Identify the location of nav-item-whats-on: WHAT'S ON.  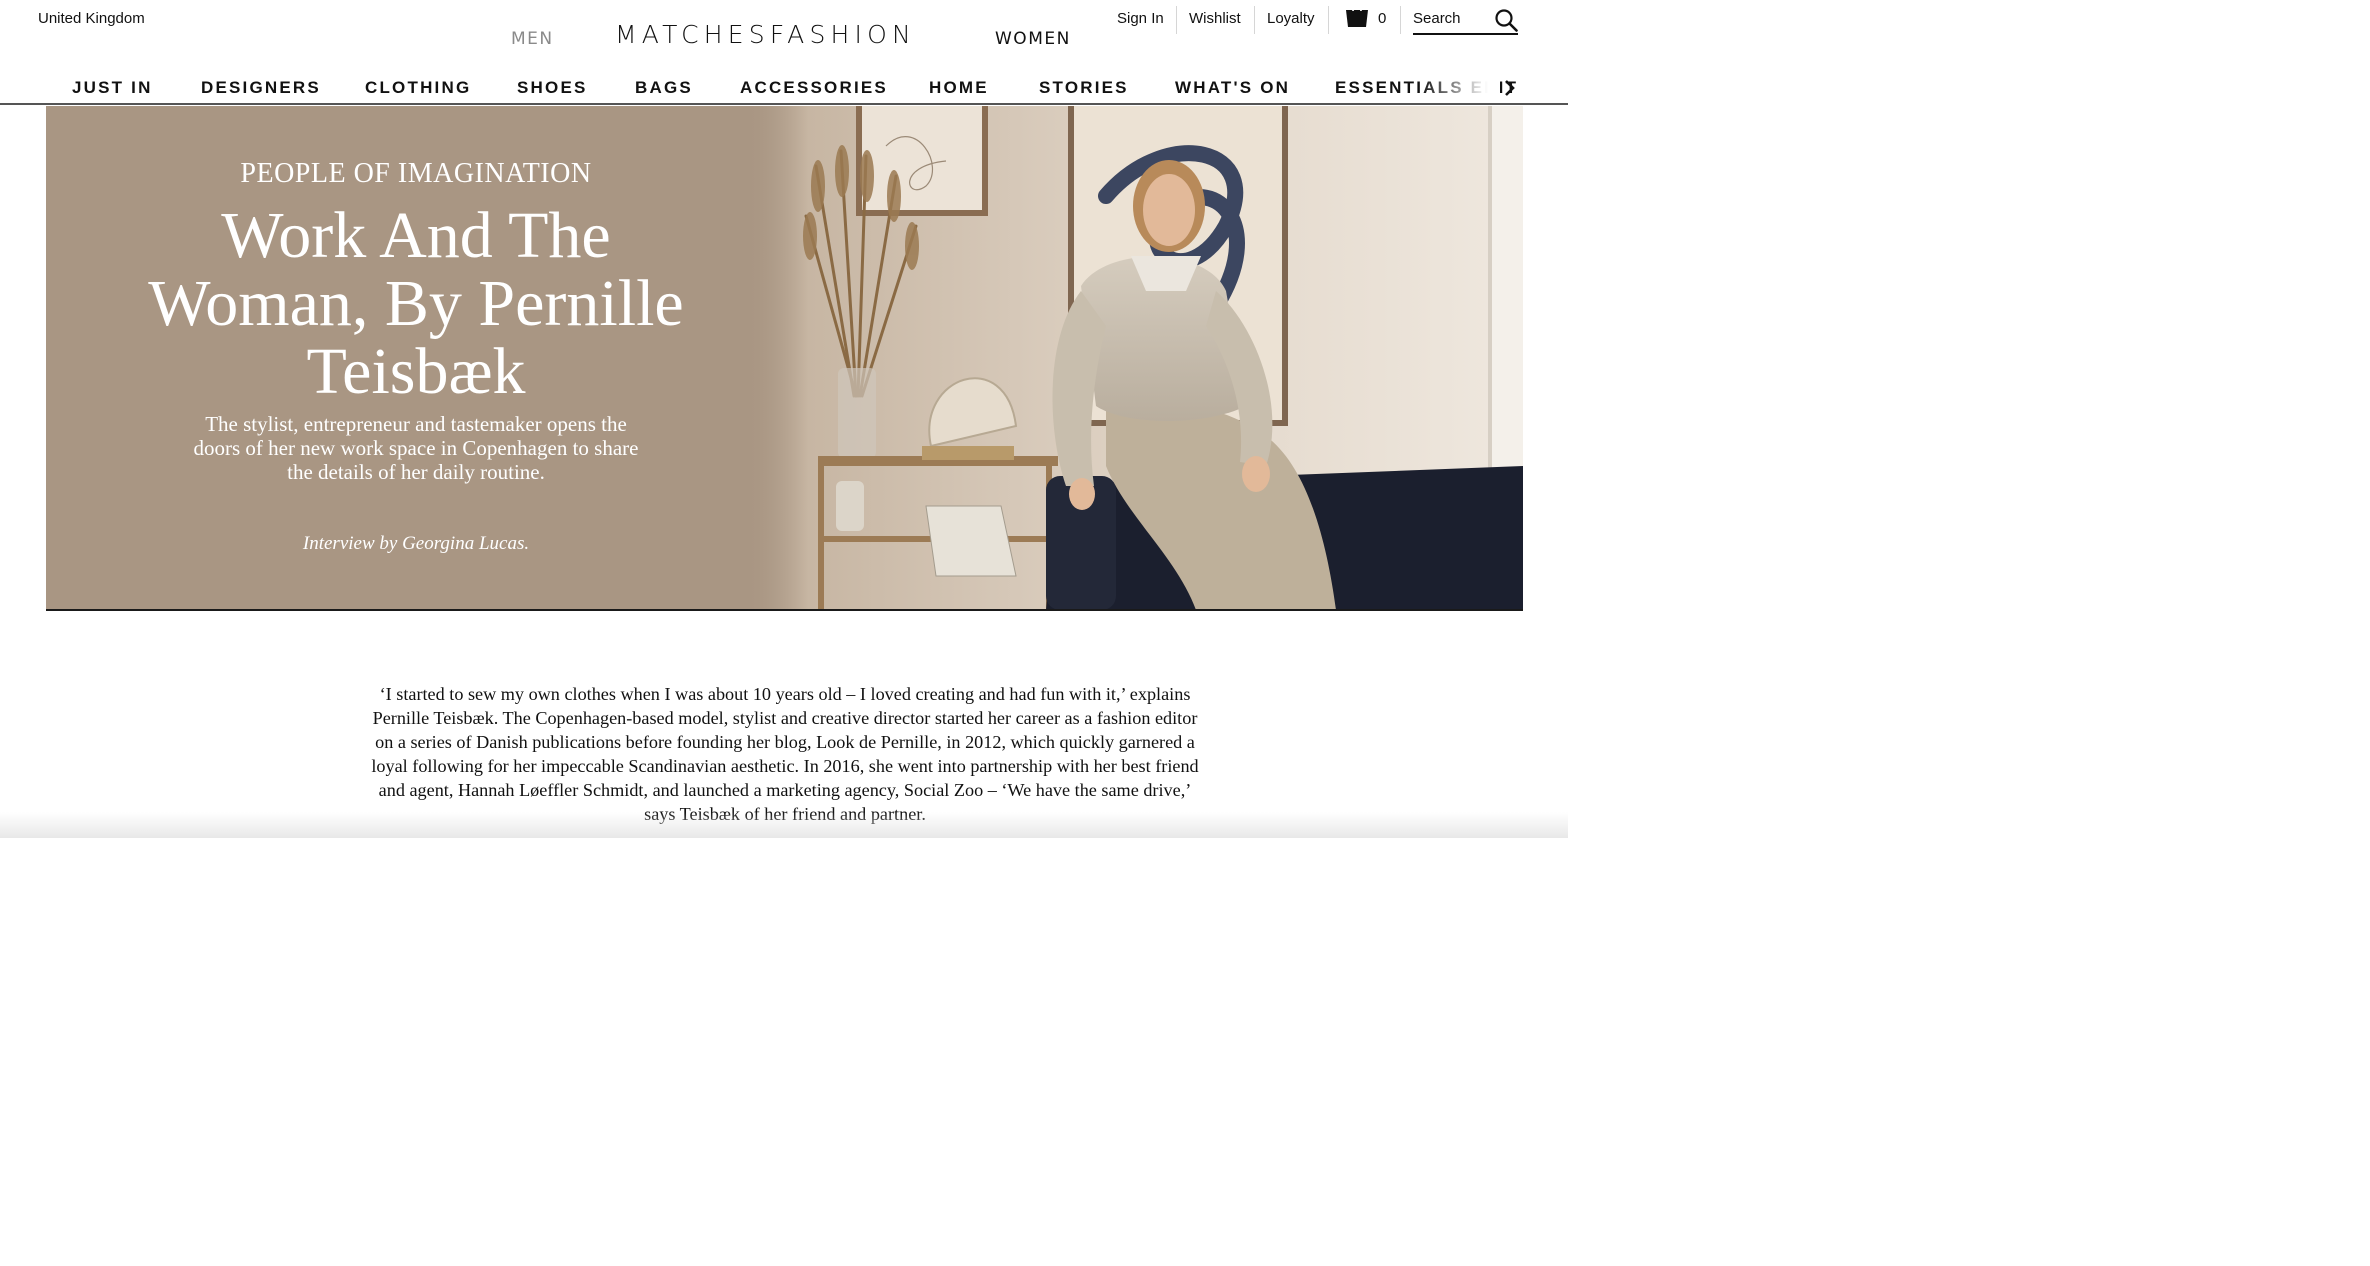
(1232, 88).